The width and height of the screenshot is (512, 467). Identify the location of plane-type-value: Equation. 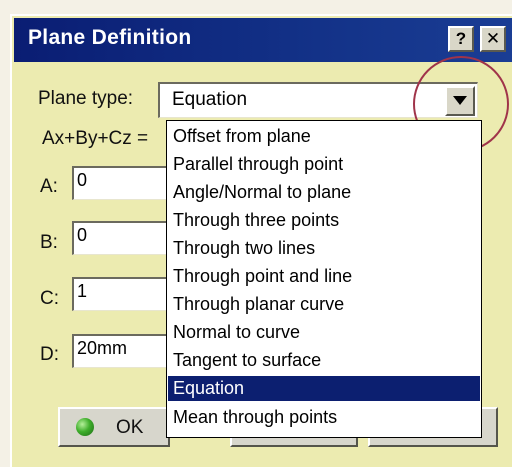
(210, 99).